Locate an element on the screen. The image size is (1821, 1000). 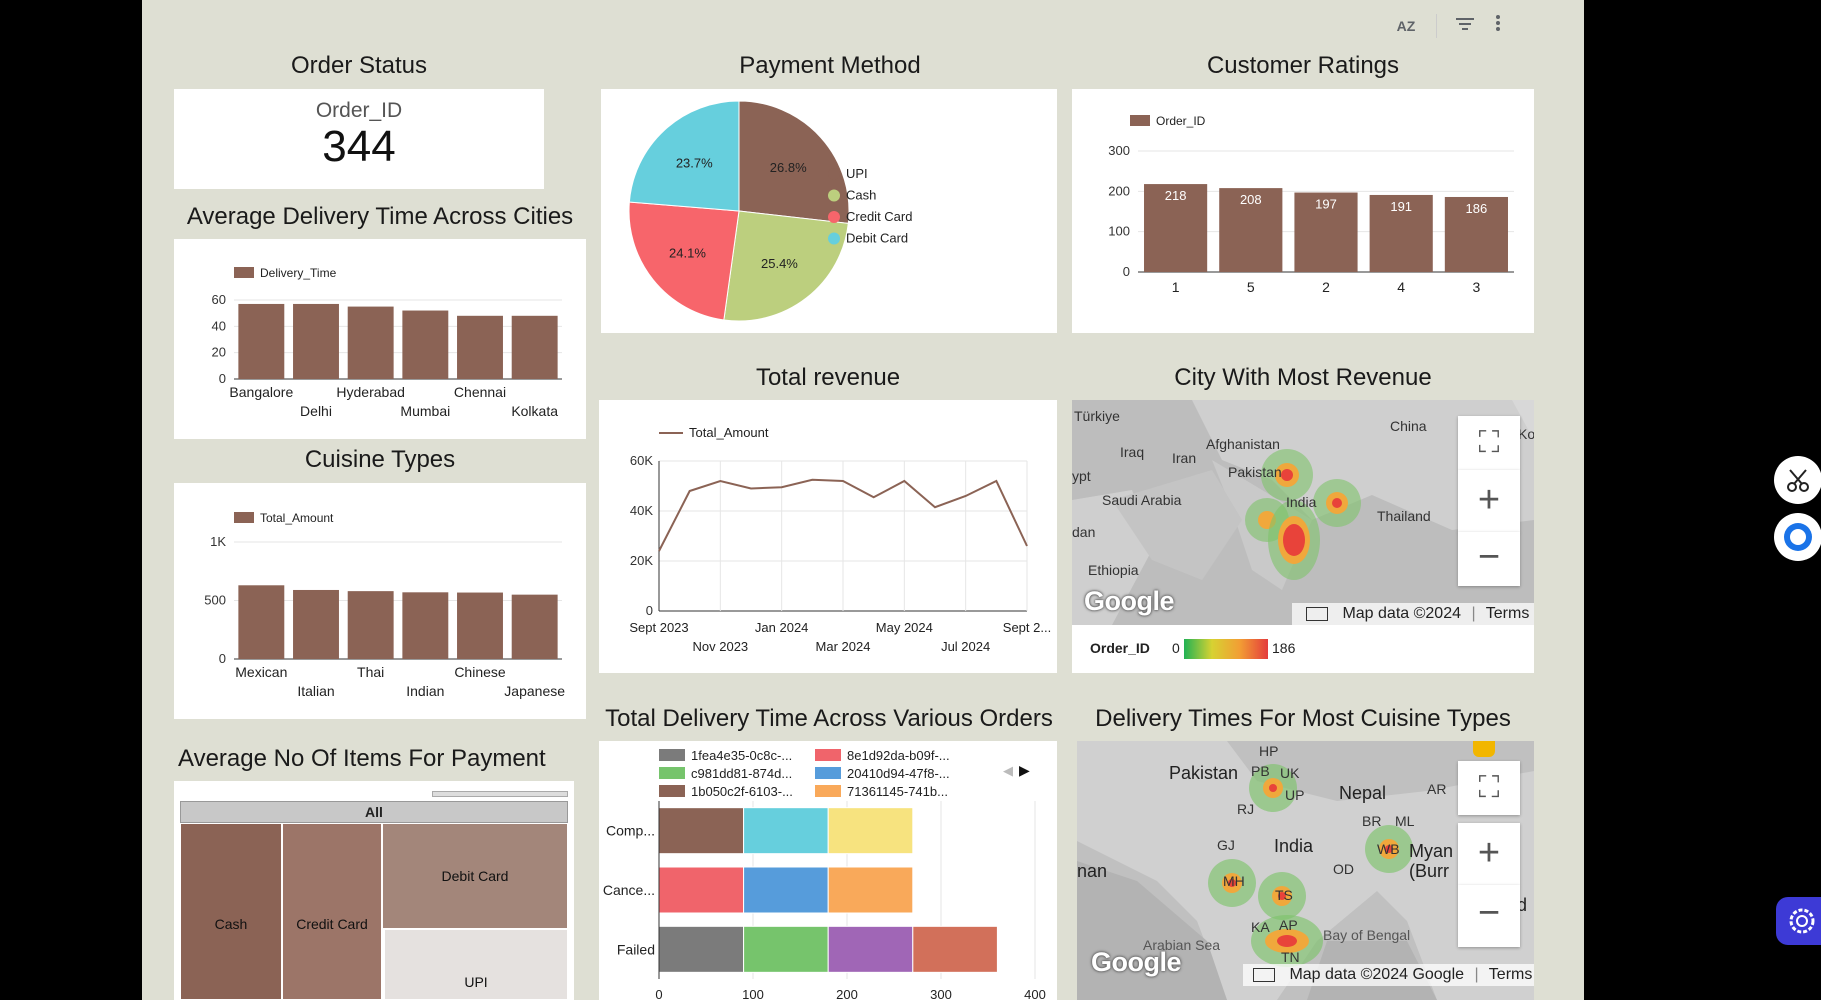
y-tick-label: 300 is located at coordinates (1119, 150).